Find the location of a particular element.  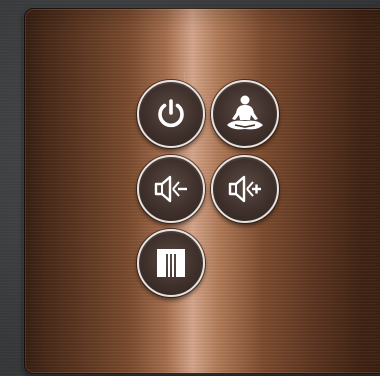

panel-icon is located at coordinates (171, 263).